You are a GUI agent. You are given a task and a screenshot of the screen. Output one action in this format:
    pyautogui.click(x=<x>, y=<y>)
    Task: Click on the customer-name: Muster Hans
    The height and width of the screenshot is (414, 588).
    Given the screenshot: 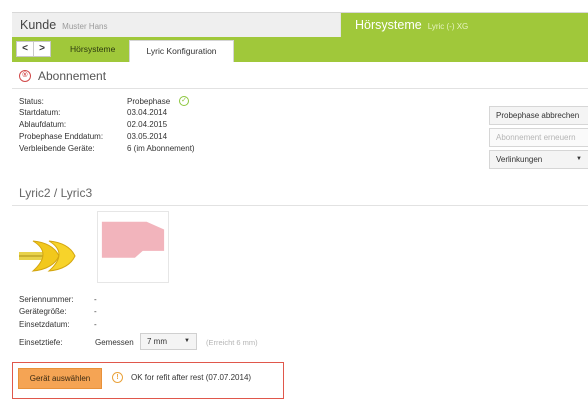 What is the action you would take?
    pyautogui.click(x=85, y=26)
    